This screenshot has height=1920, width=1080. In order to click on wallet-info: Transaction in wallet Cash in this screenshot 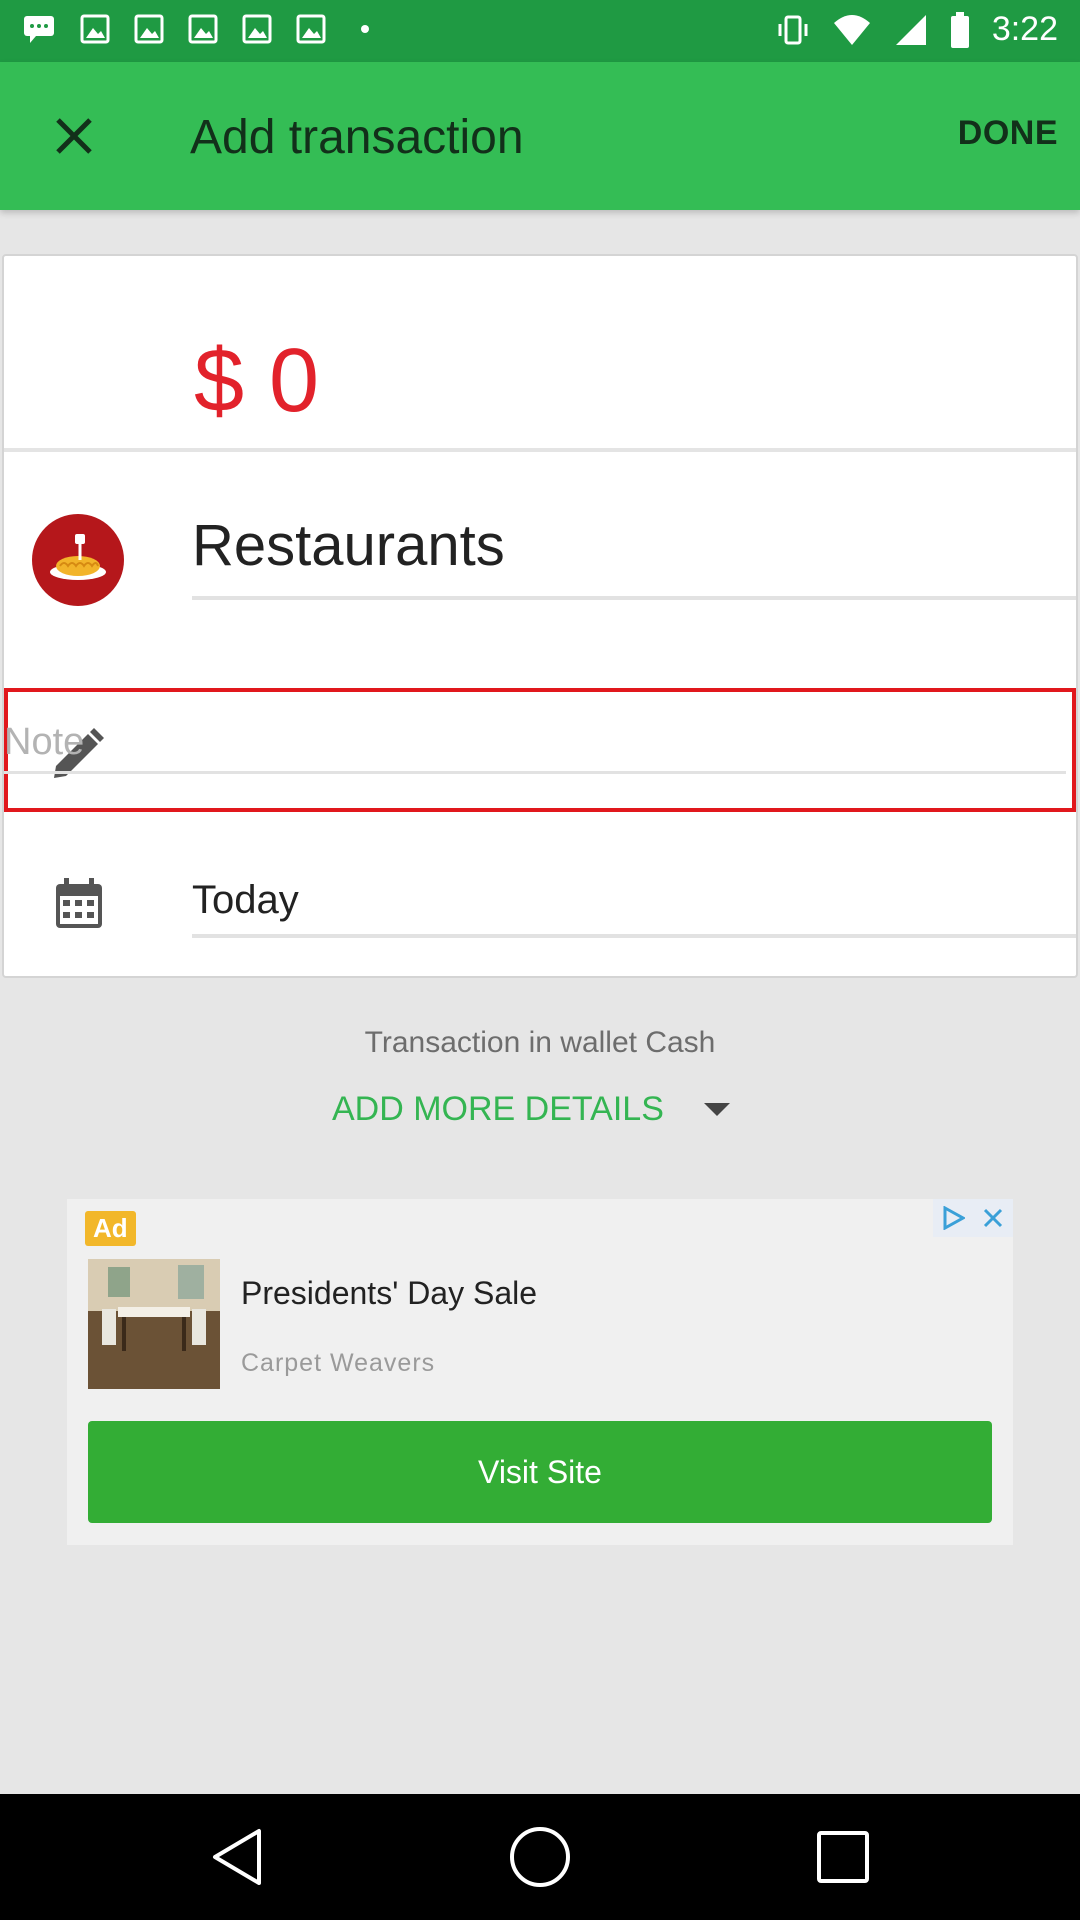, I will do `click(540, 1042)`.